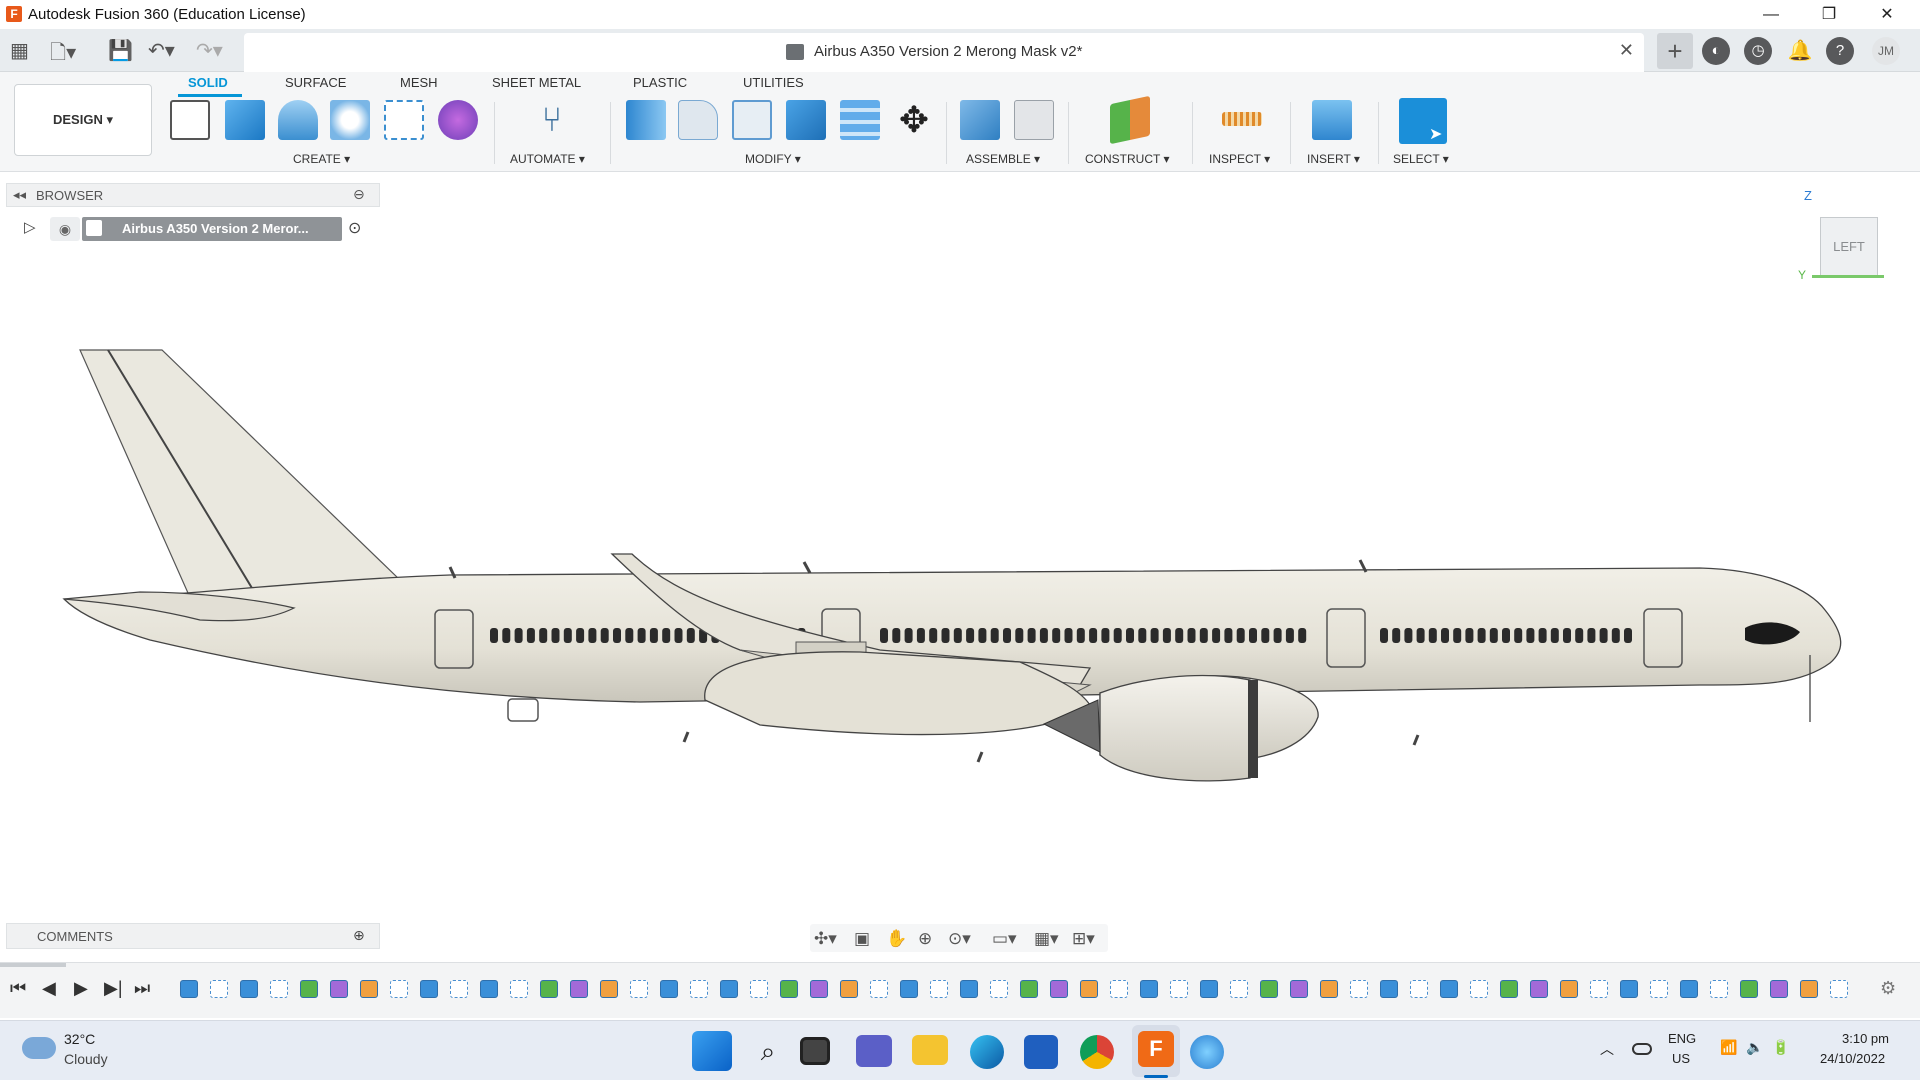  I want to click on measure-icon, so click(1242, 119).